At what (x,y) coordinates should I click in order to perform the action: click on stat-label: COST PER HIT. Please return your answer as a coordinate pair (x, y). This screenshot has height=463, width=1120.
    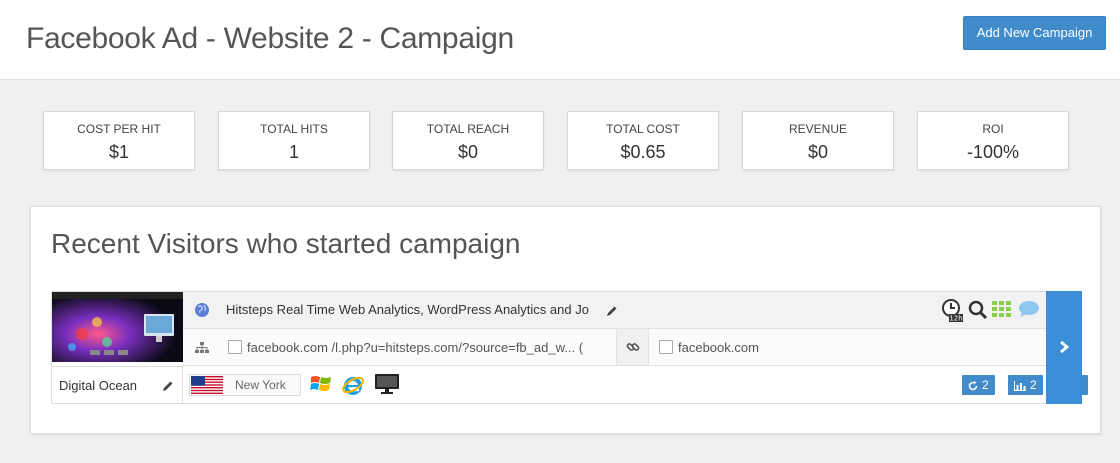
    Looking at the image, I should click on (119, 129).